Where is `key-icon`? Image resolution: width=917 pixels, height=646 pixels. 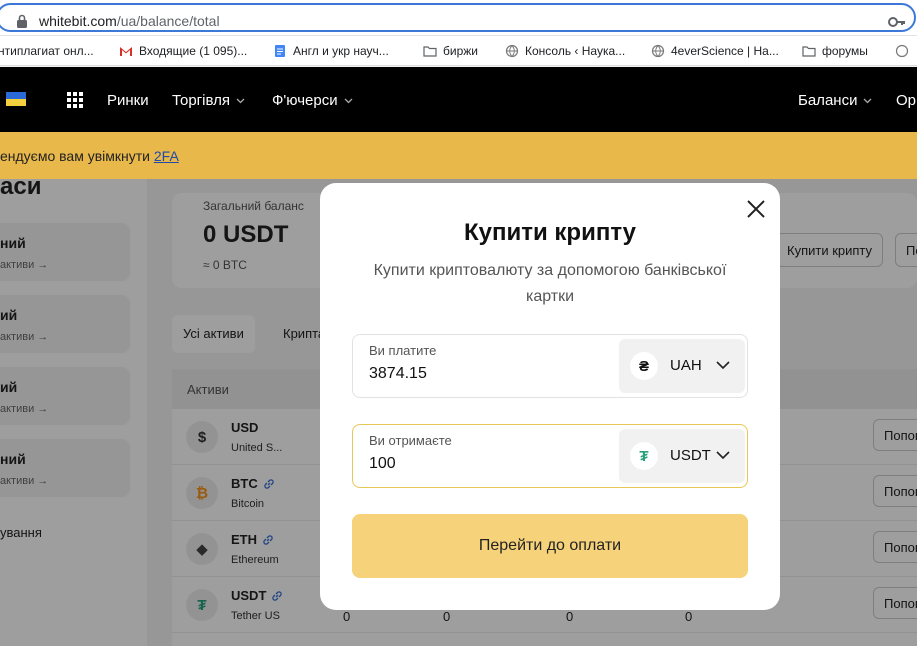 key-icon is located at coordinates (897, 22).